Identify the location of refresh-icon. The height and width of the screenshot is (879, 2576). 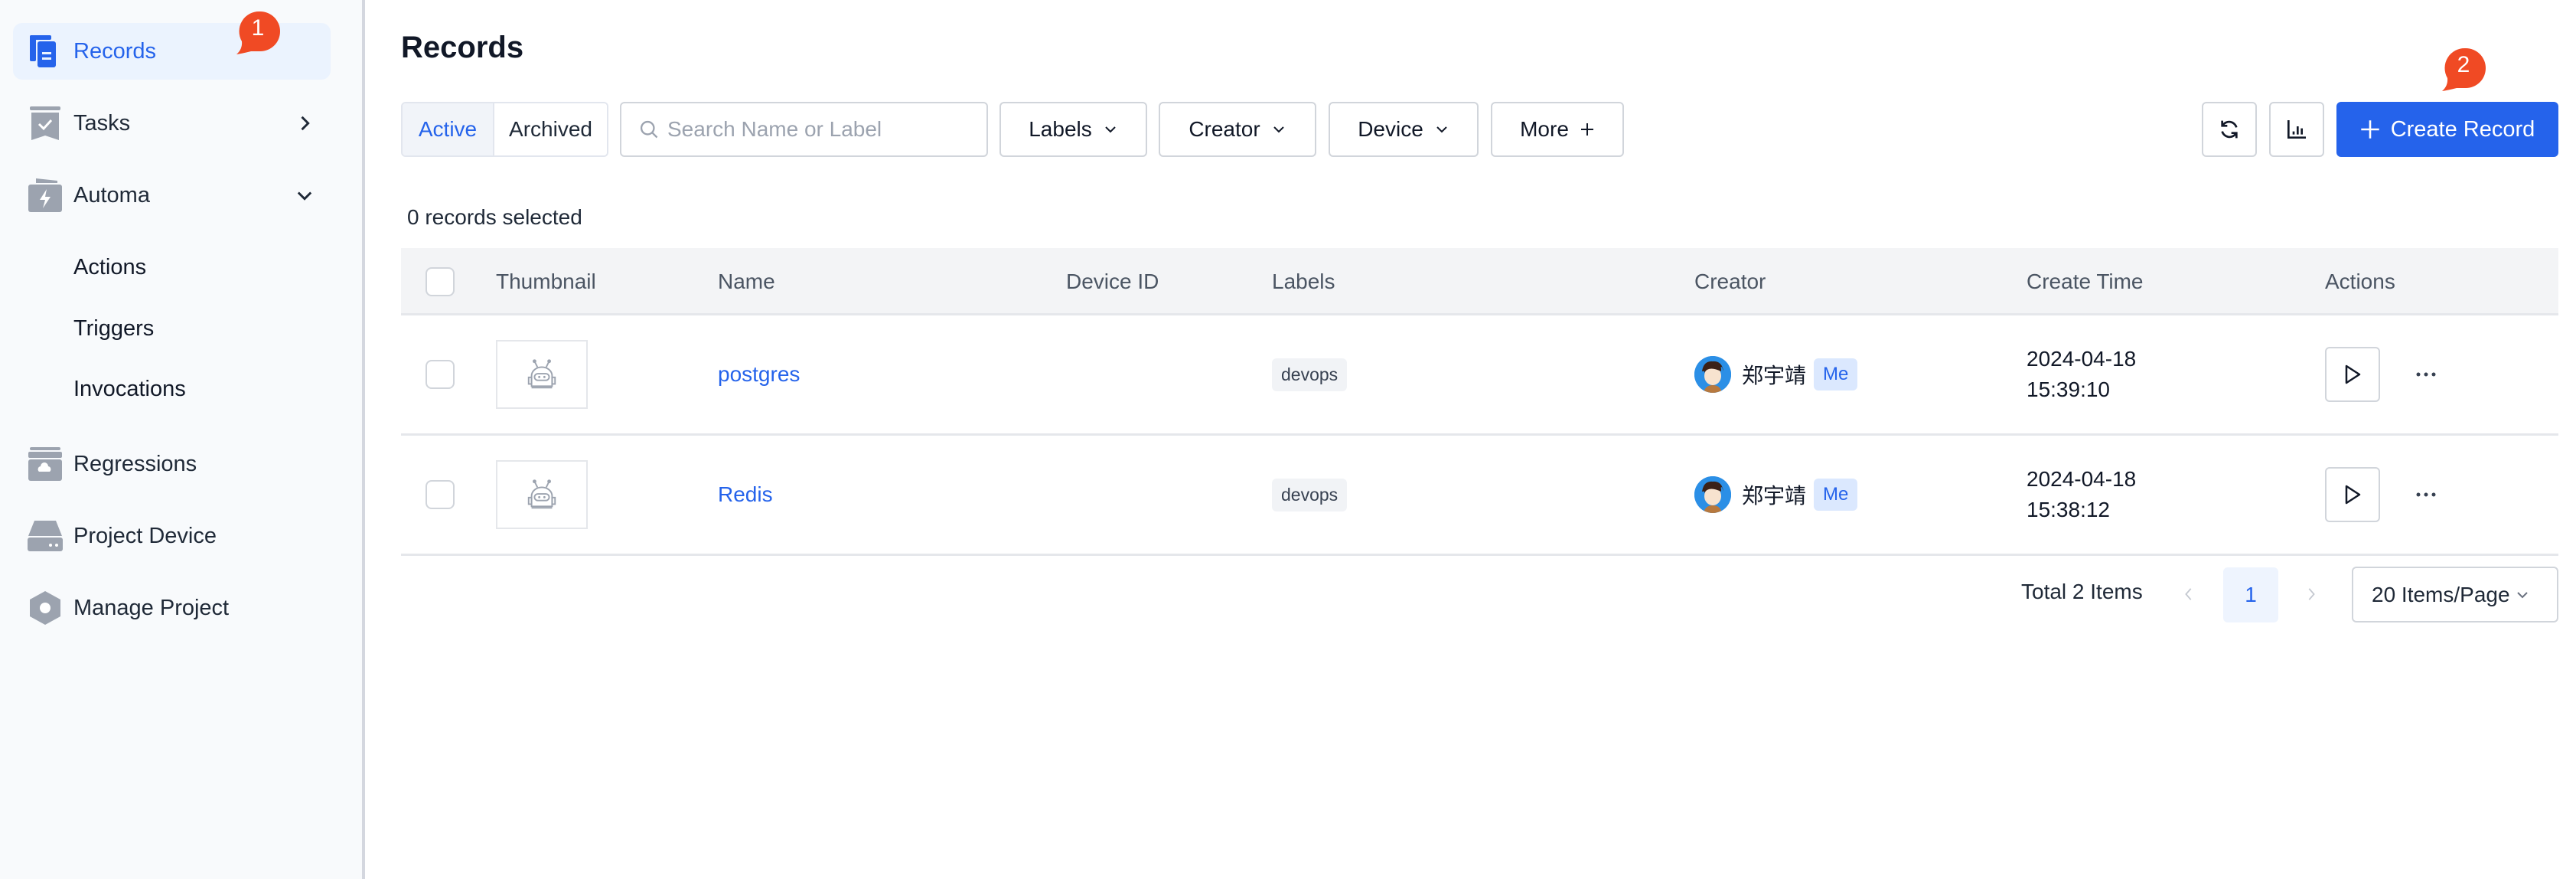
(2229, 129).